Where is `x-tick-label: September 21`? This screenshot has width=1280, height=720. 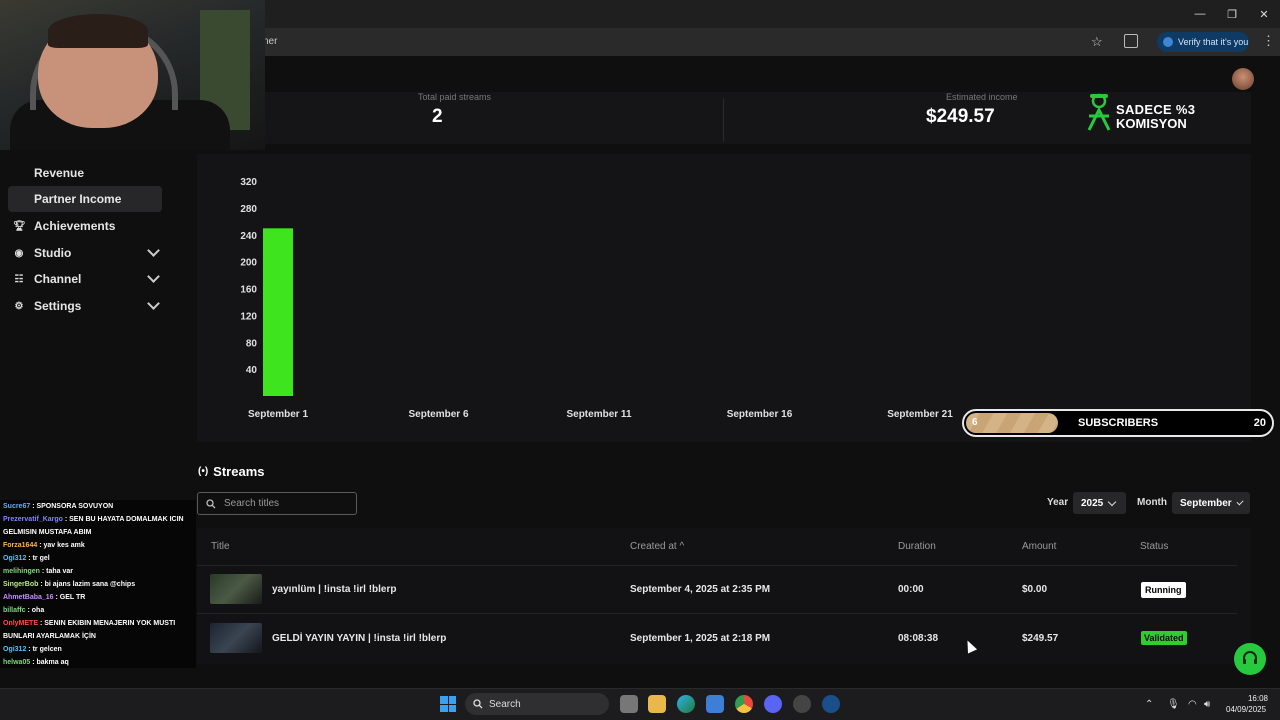 x-tick-label: September 21 is located at coordinates (920, 414).